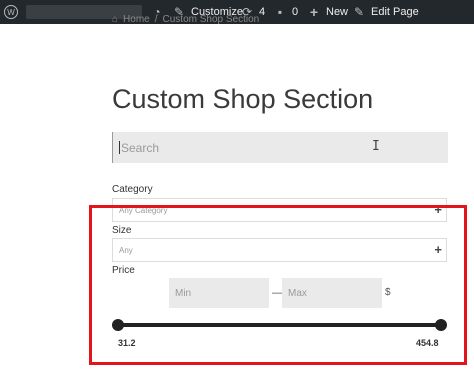  What do you see at coordinates (11, 12) in the screenshot?
I see `wordpress-logo-icon: W` at bounding box center [11, 12].